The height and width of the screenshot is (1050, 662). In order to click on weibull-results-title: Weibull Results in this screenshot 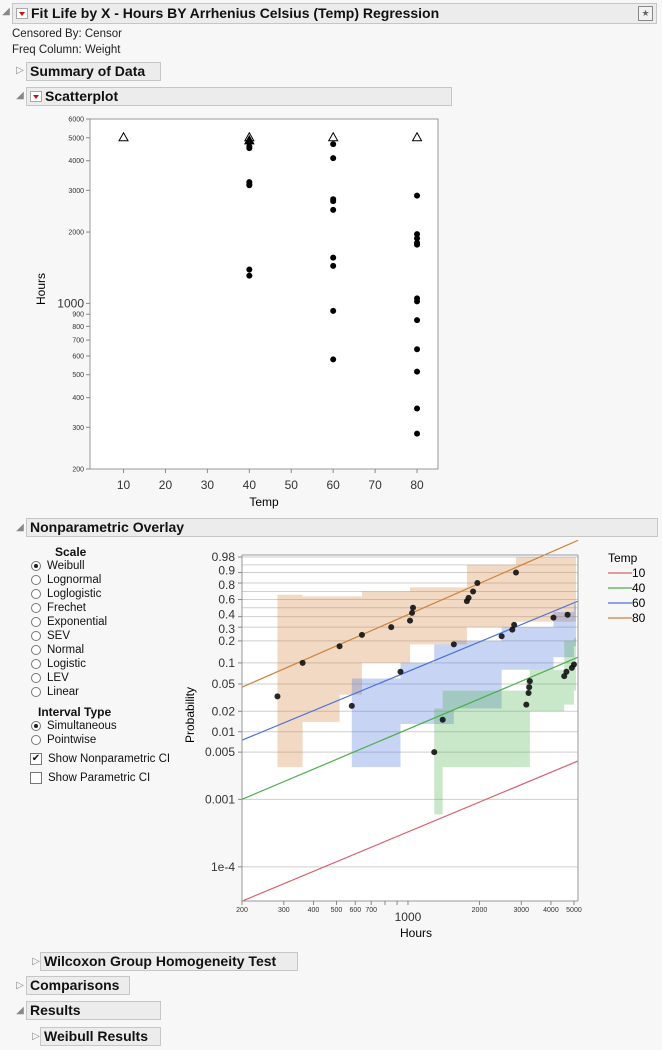, I will do `click(96, 1036)`.